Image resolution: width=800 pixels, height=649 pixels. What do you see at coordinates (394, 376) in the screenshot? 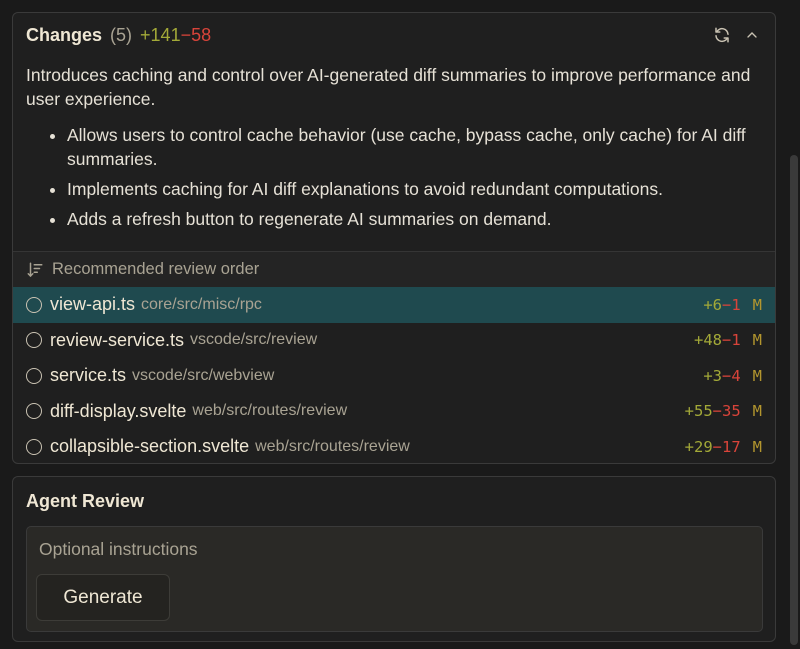
I see `file-row: service.ts vscode/src/webview +3−4 M` at bounding box center [394, 376].